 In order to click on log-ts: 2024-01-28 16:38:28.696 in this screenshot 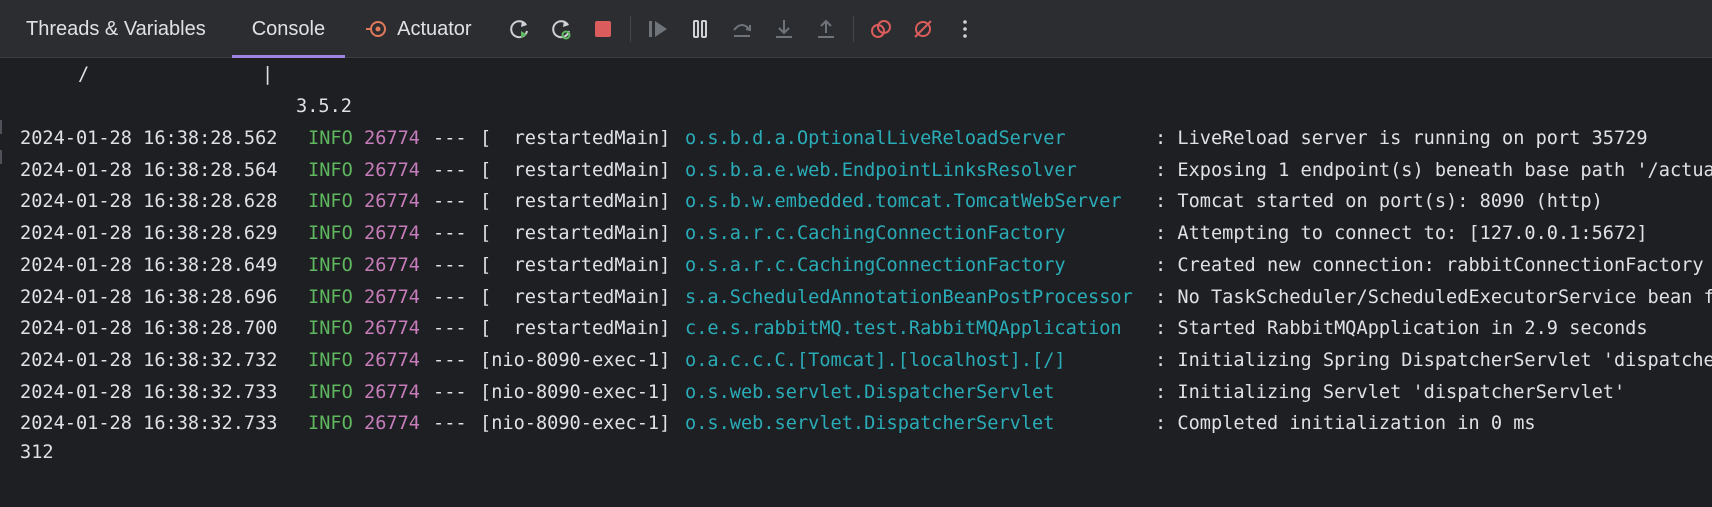, I will do `click(149, 297)`.